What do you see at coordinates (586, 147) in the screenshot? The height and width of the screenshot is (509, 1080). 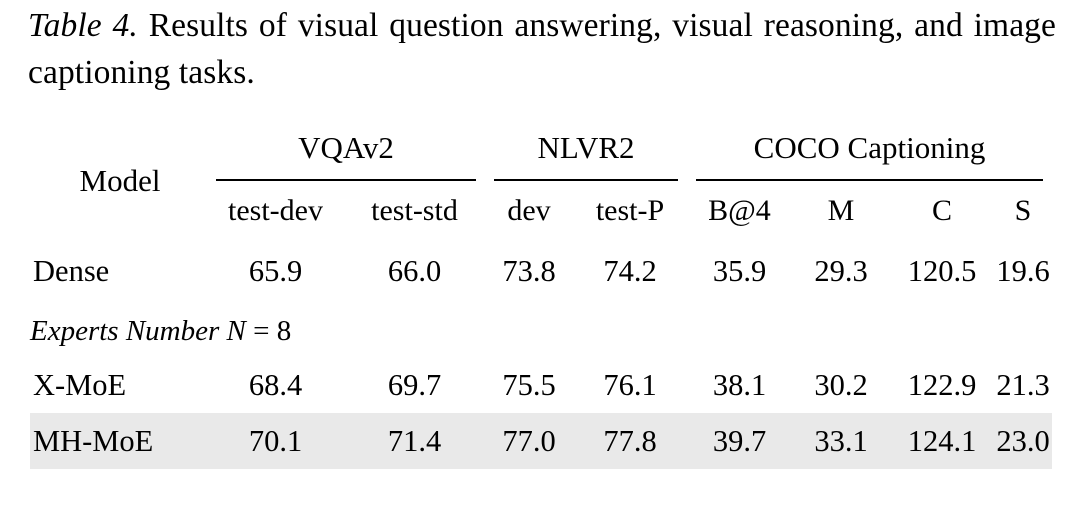 I see `column-group-header-nlvr2: NLVR2` at bounding box center [586, 147].